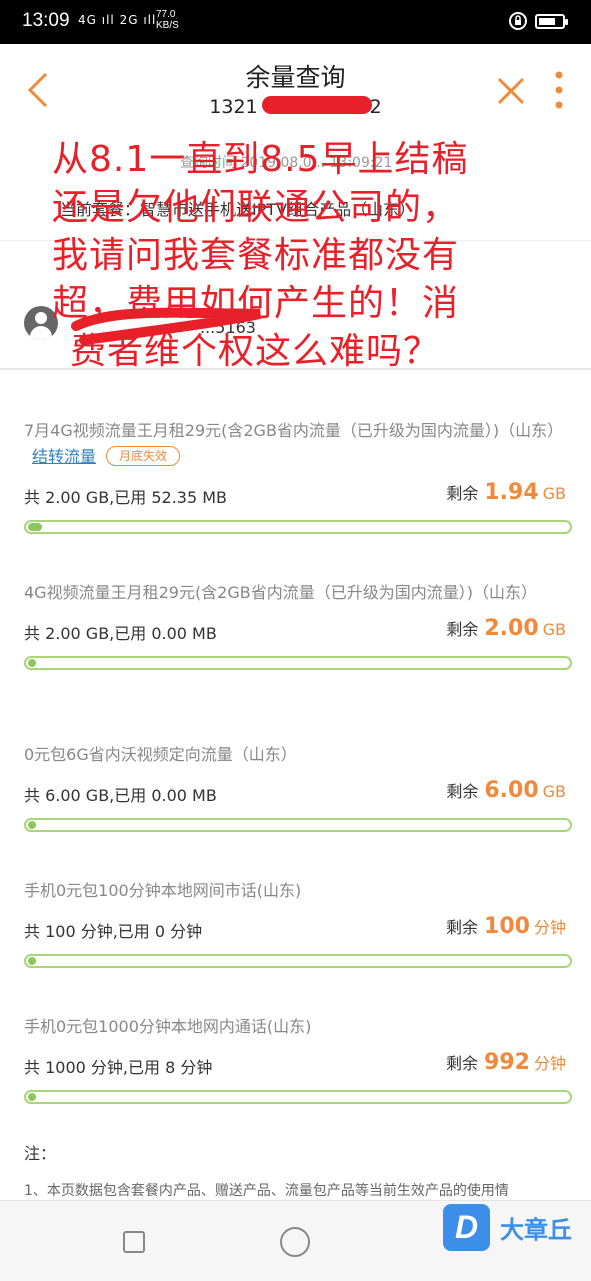  I want to click on remaining-value: 992, so click(507, 1062).